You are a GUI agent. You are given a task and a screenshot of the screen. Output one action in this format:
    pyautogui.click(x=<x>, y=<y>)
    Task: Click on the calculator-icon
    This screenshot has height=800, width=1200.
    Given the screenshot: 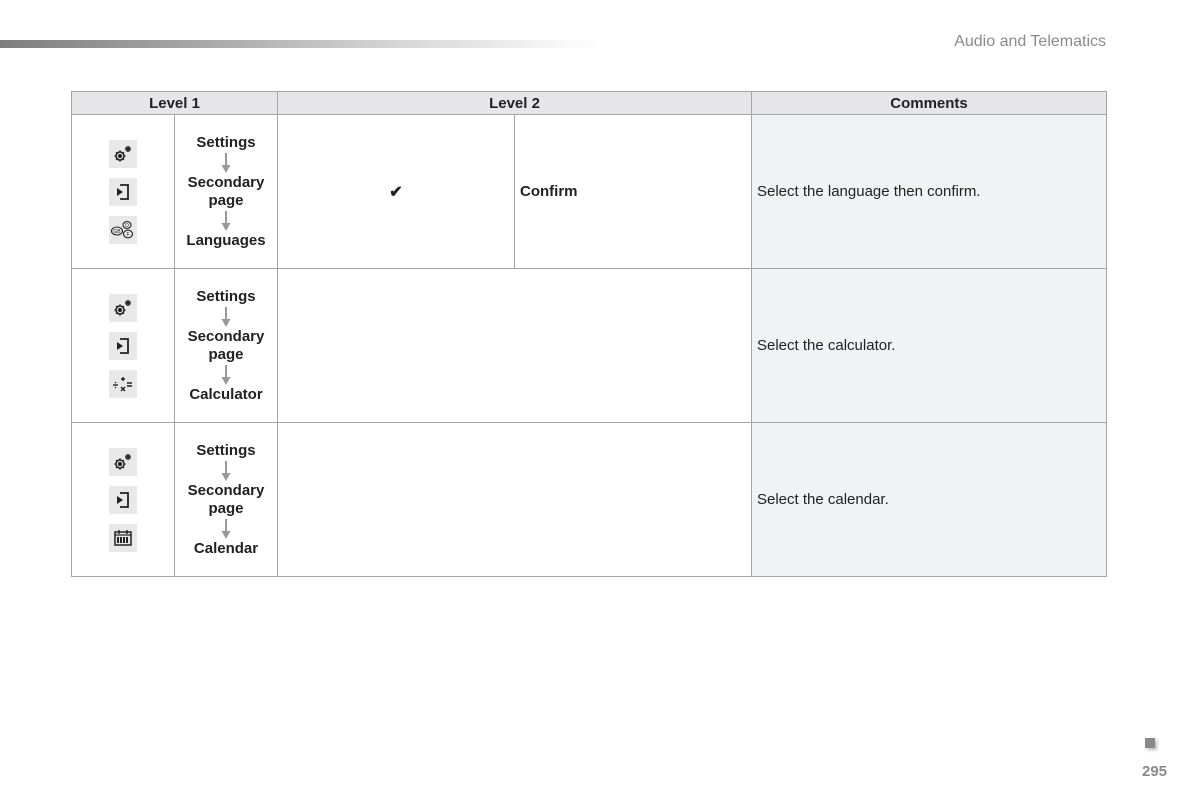 What is the action you would take?
    pyautogui.click(x=123, y=383)
    